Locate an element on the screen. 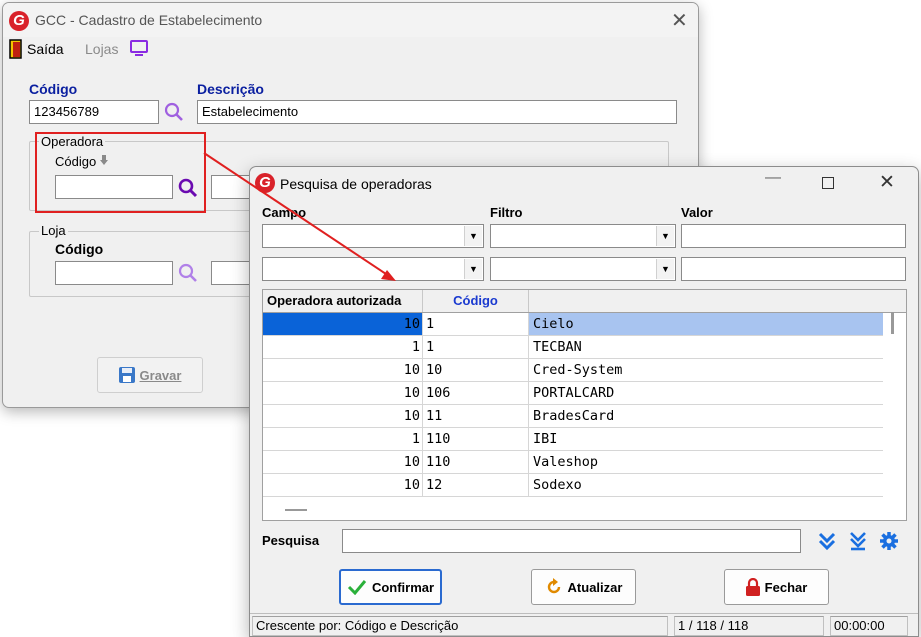  stores-label: Lojas is located at coordinates (102, 49).